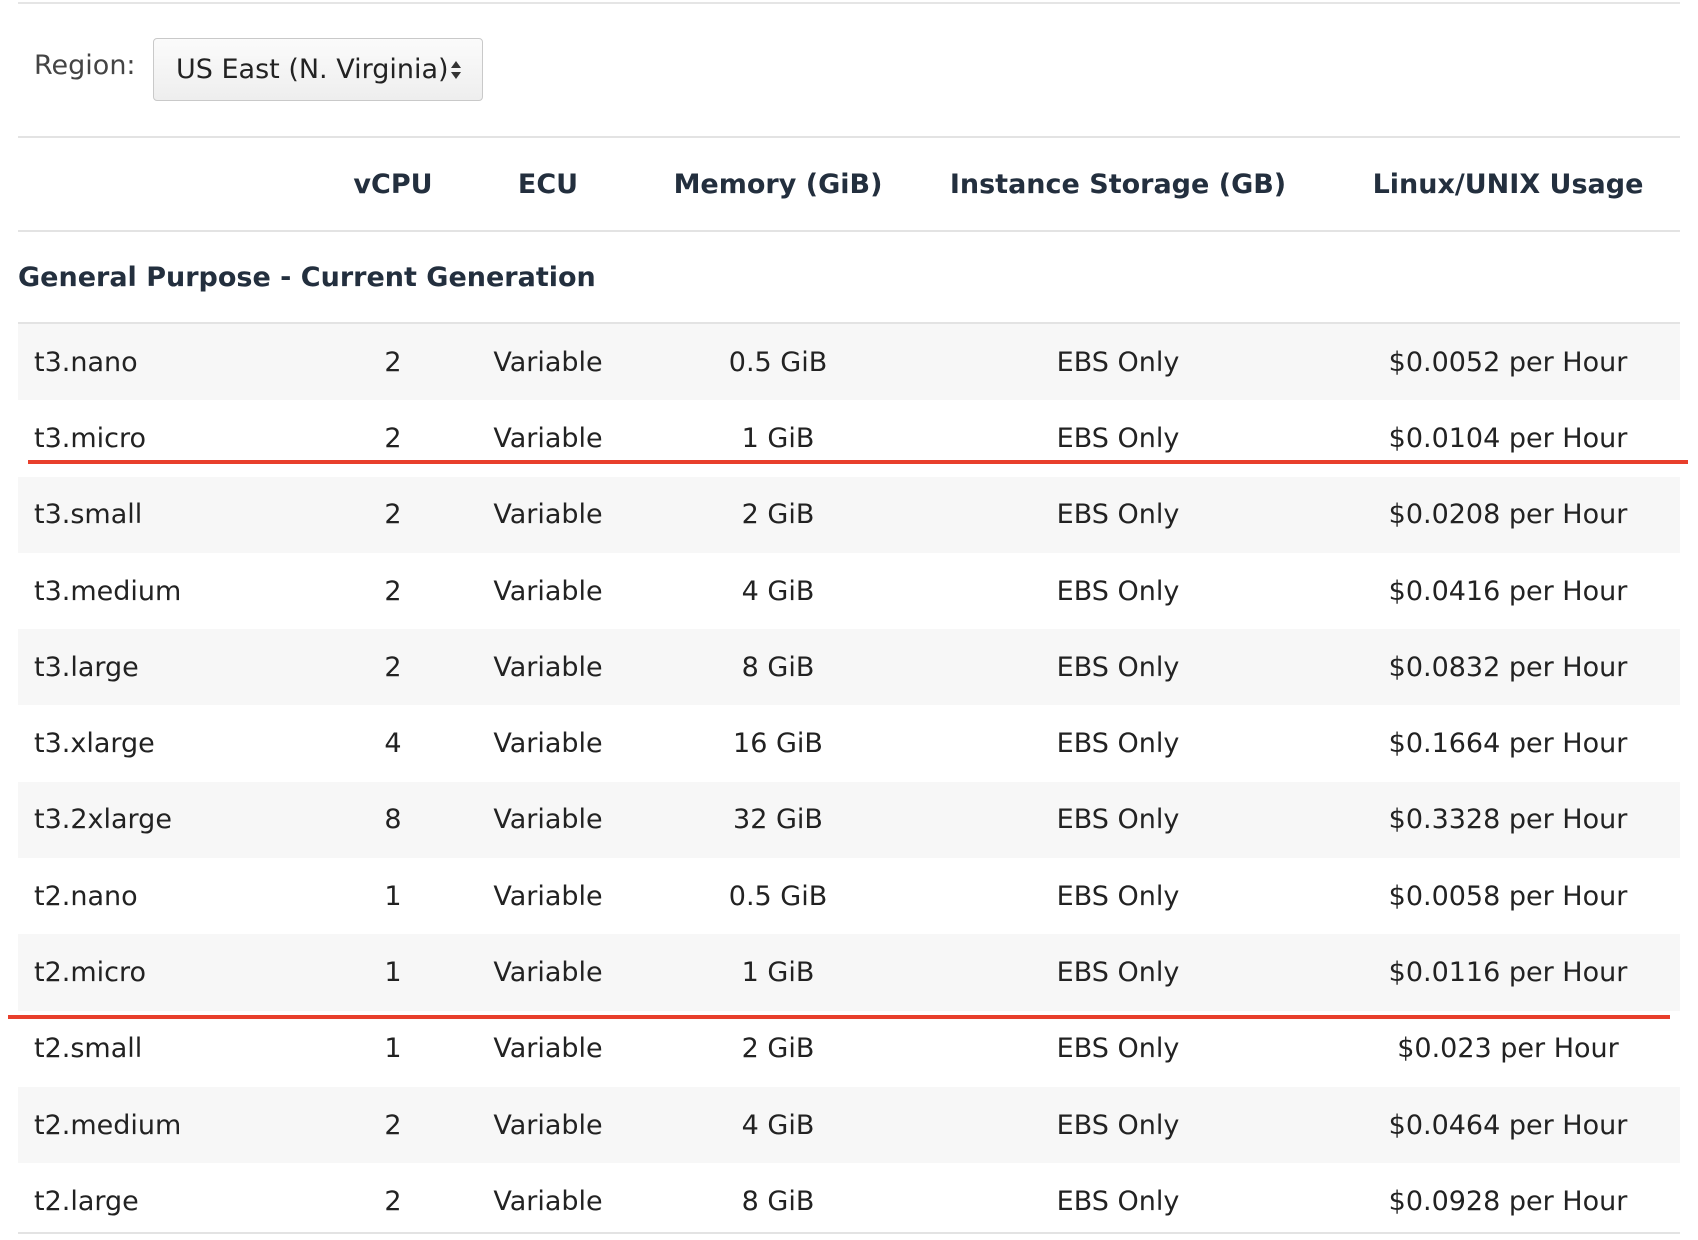 The image size is (1698, 1240). I want to click on cell-price: $0.0058 per Hour, so click(1508, 896).